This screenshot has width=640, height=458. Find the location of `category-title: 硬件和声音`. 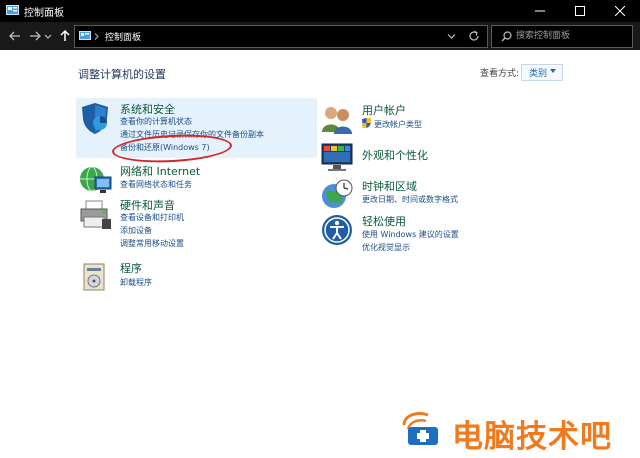

category-title: 硬件和声音 is located at coordinates (147, 205).